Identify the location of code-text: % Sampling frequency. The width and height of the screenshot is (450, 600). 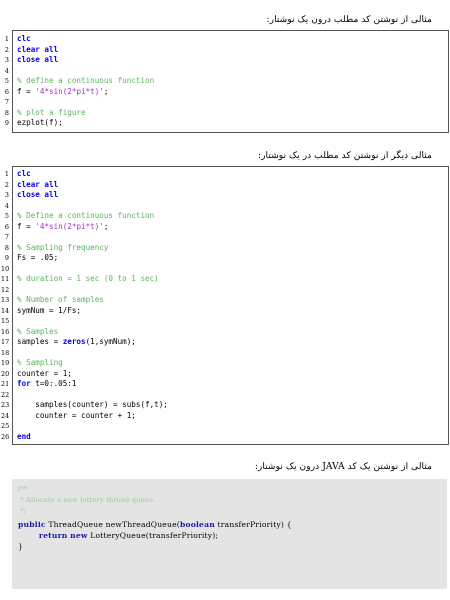
(62, 248).